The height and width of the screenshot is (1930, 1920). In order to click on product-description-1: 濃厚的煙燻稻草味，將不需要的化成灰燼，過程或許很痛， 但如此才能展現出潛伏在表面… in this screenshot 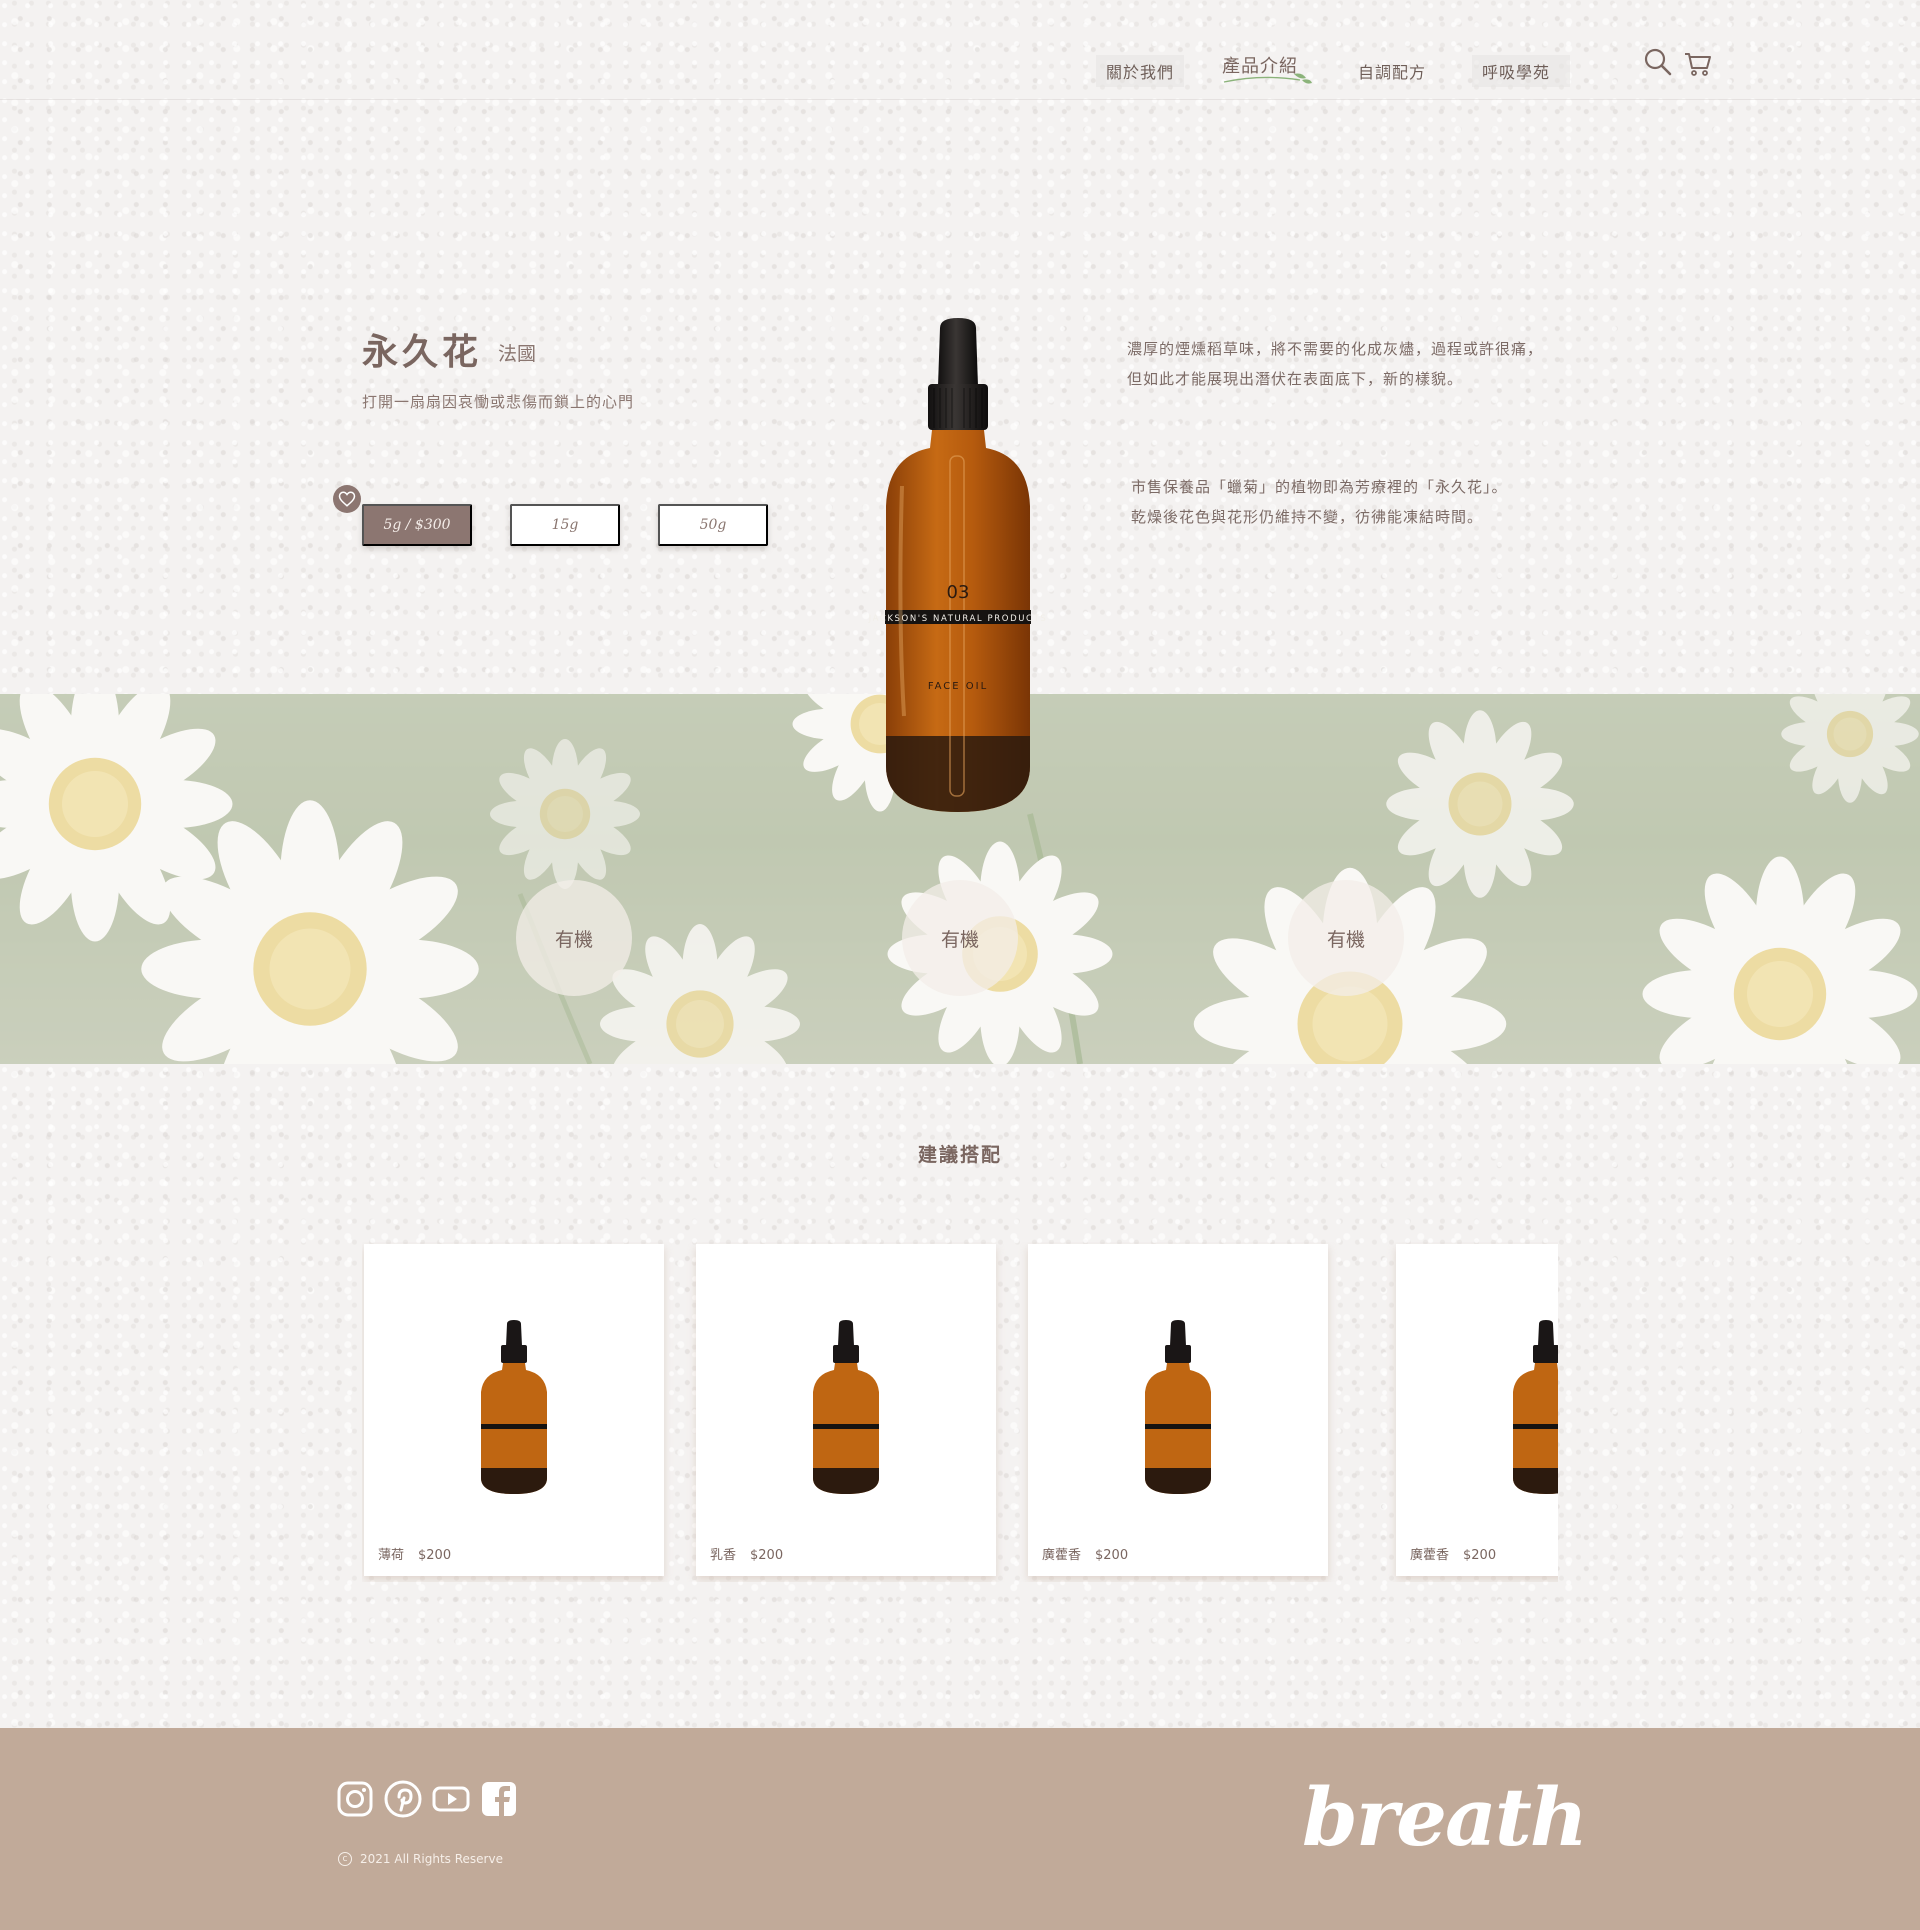, I will do `click(1335, 364)`.